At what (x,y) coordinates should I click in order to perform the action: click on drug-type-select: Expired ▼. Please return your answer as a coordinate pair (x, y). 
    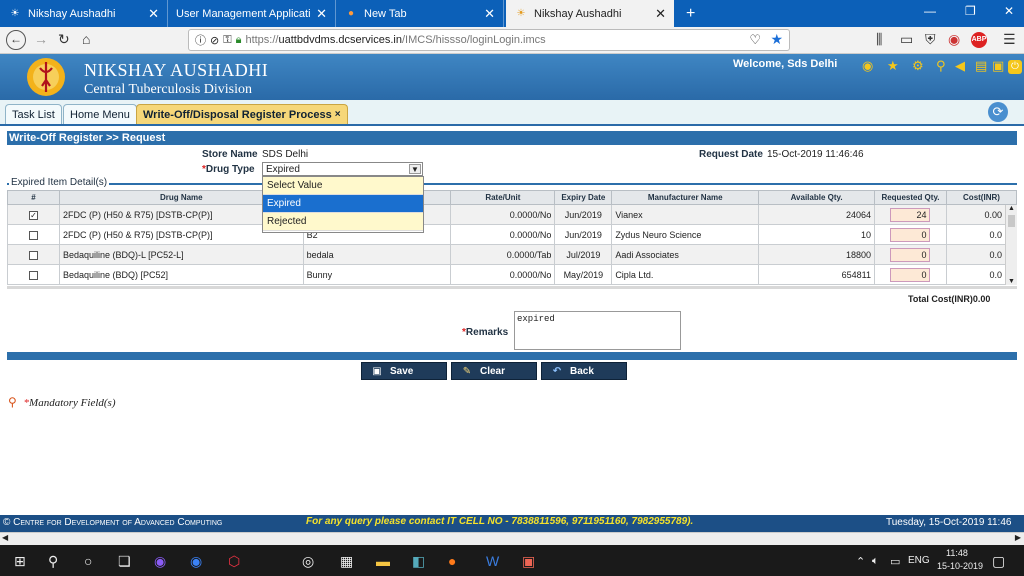
    Looking at the image, I should click on (342, 169).